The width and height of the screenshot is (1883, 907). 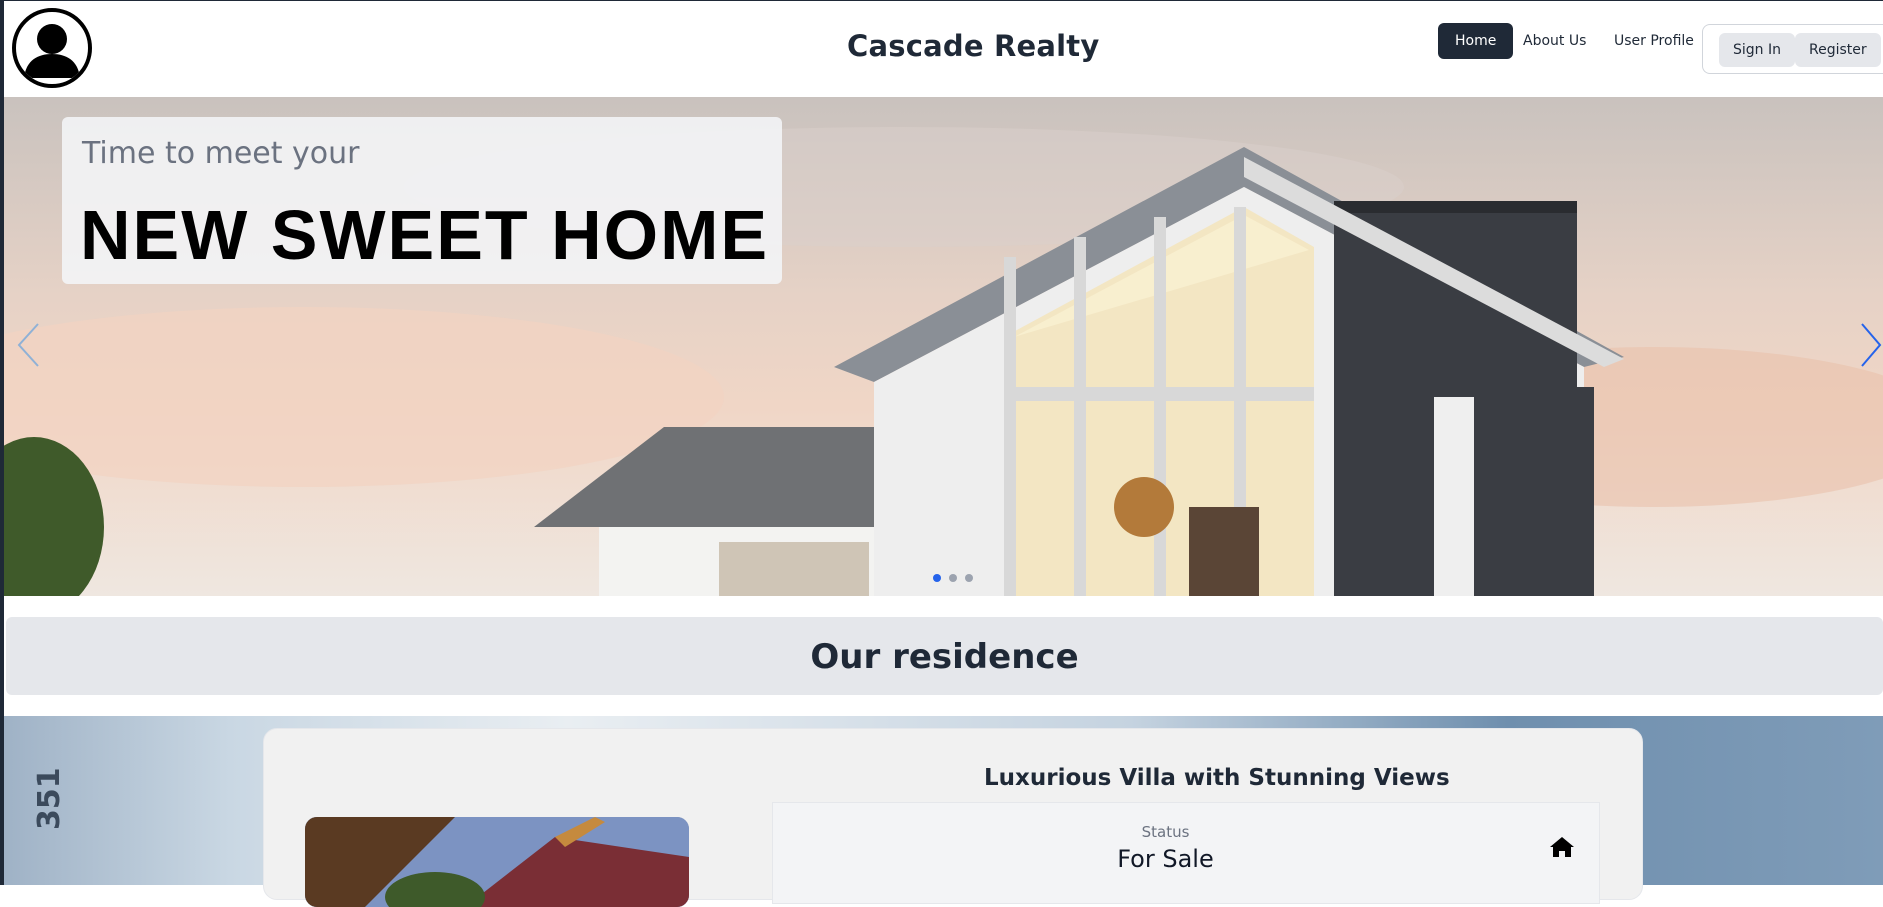 I want to click on home-icon, so click(x=1562, y=849).